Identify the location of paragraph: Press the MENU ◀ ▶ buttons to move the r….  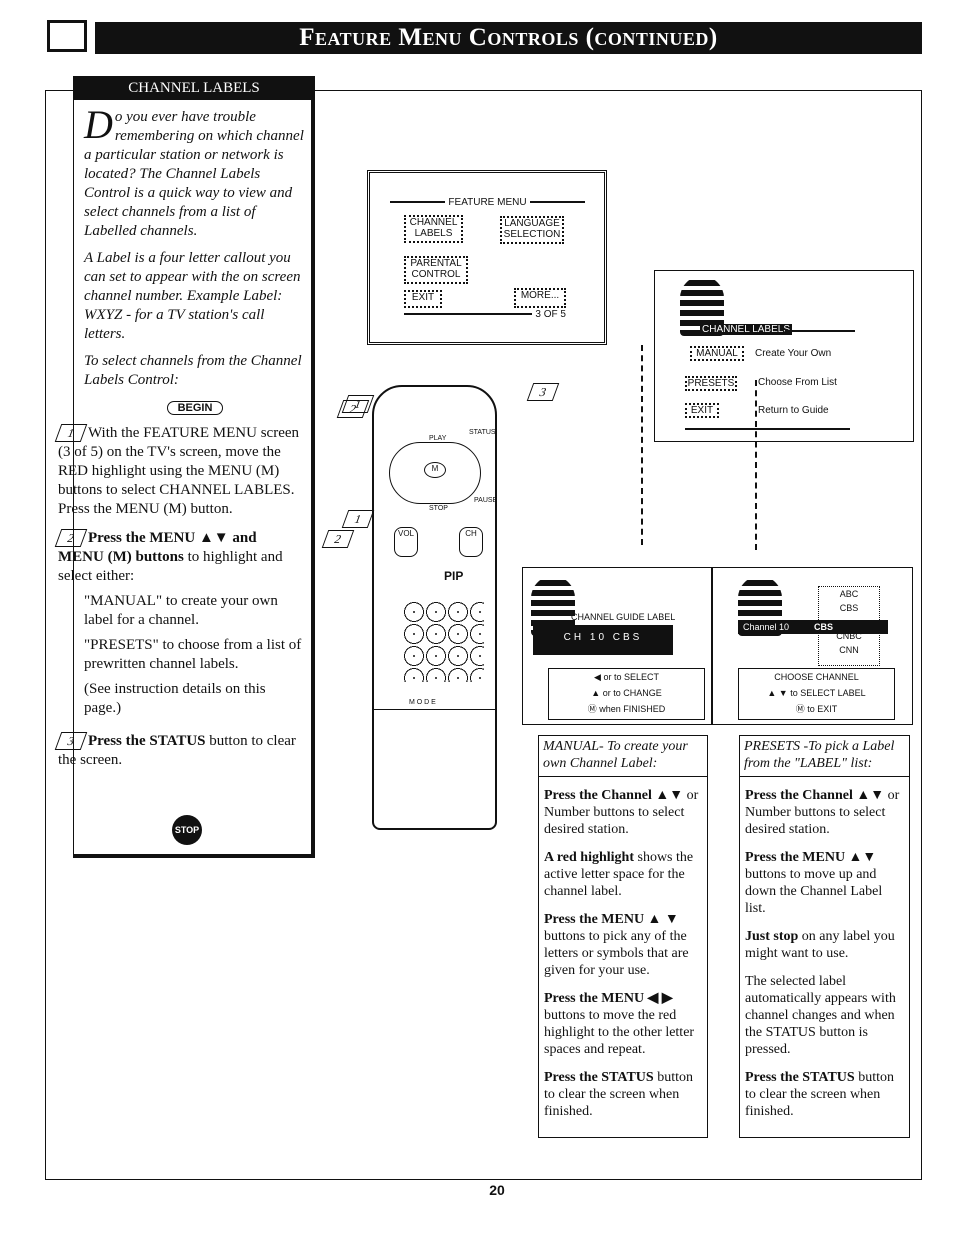
(619, 1024).